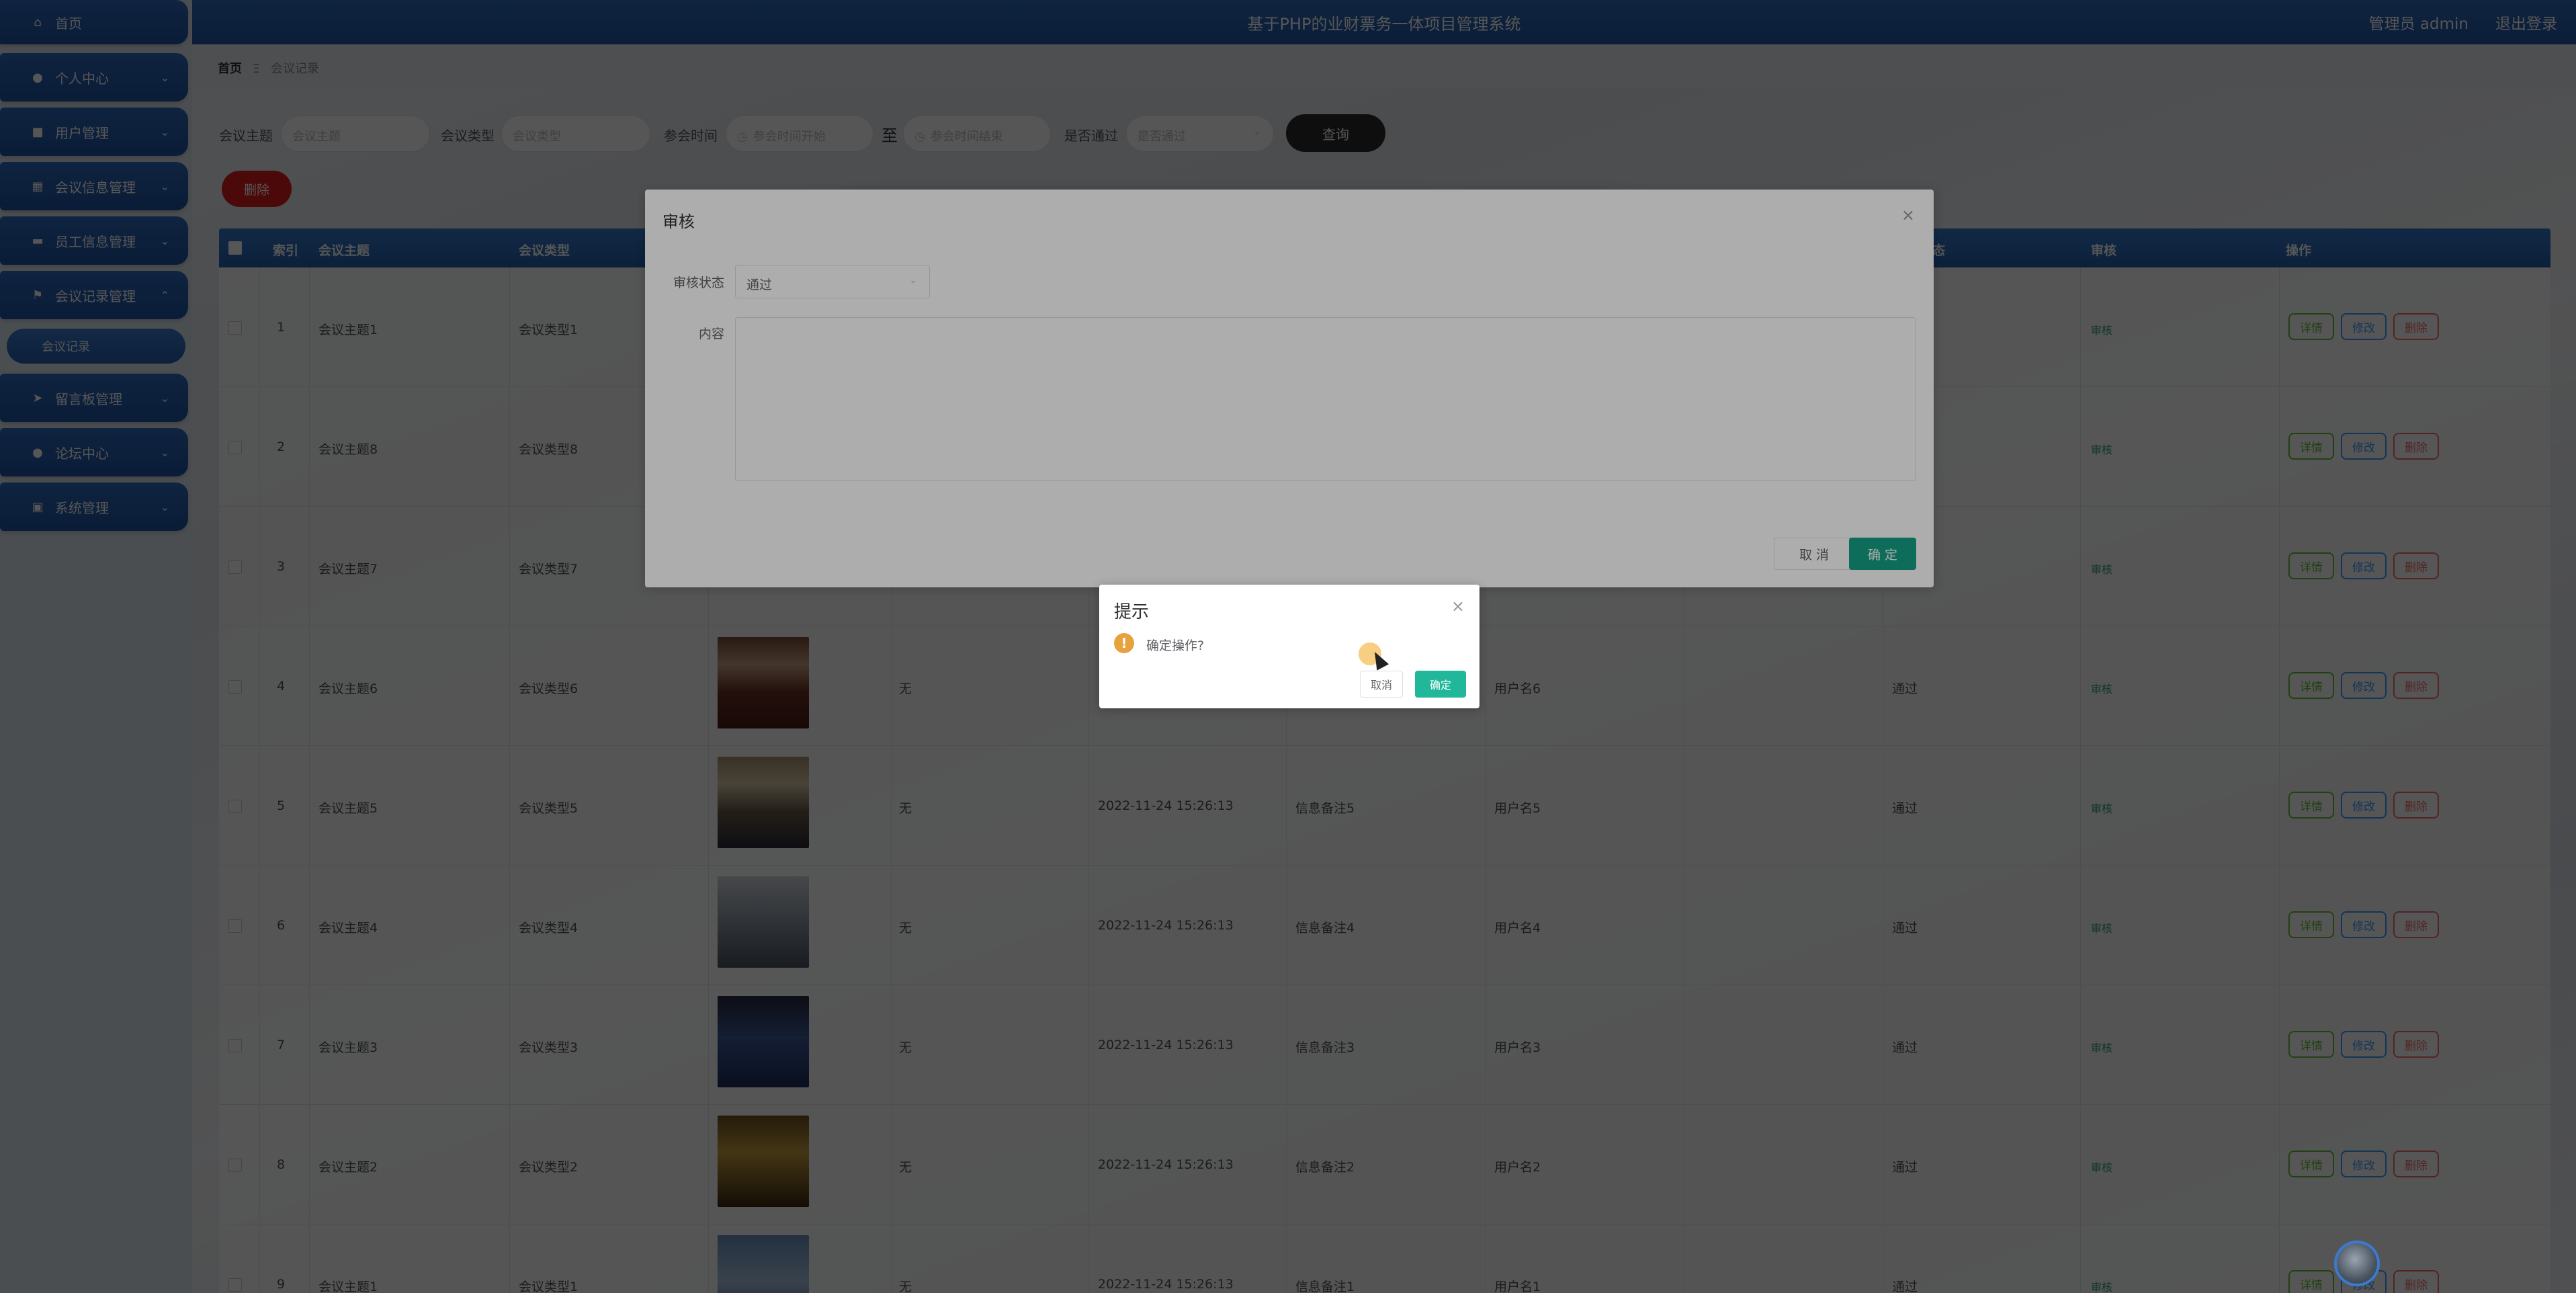 This screenshot has height=1293, width=2576. I want to click on confirm-dialog: 提示 × ! 确定操作? 取消 确定, so click(1289, 646).